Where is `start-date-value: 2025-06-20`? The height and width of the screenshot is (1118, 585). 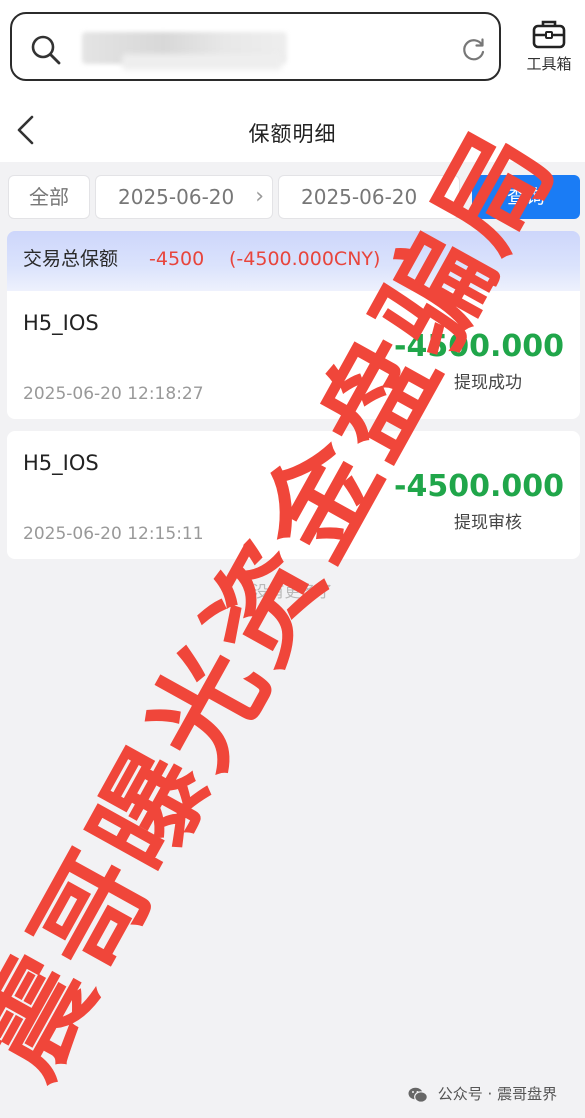
start-date-value: 2025-06-20 is located at coordinates (176, 197).